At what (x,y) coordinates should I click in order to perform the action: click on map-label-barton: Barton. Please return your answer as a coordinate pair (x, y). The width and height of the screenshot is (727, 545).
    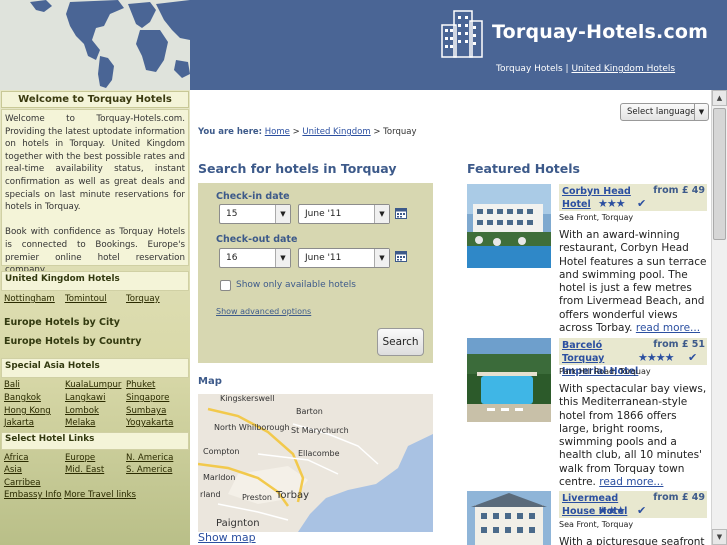
    Looking at the image, I should click on (309, 411).